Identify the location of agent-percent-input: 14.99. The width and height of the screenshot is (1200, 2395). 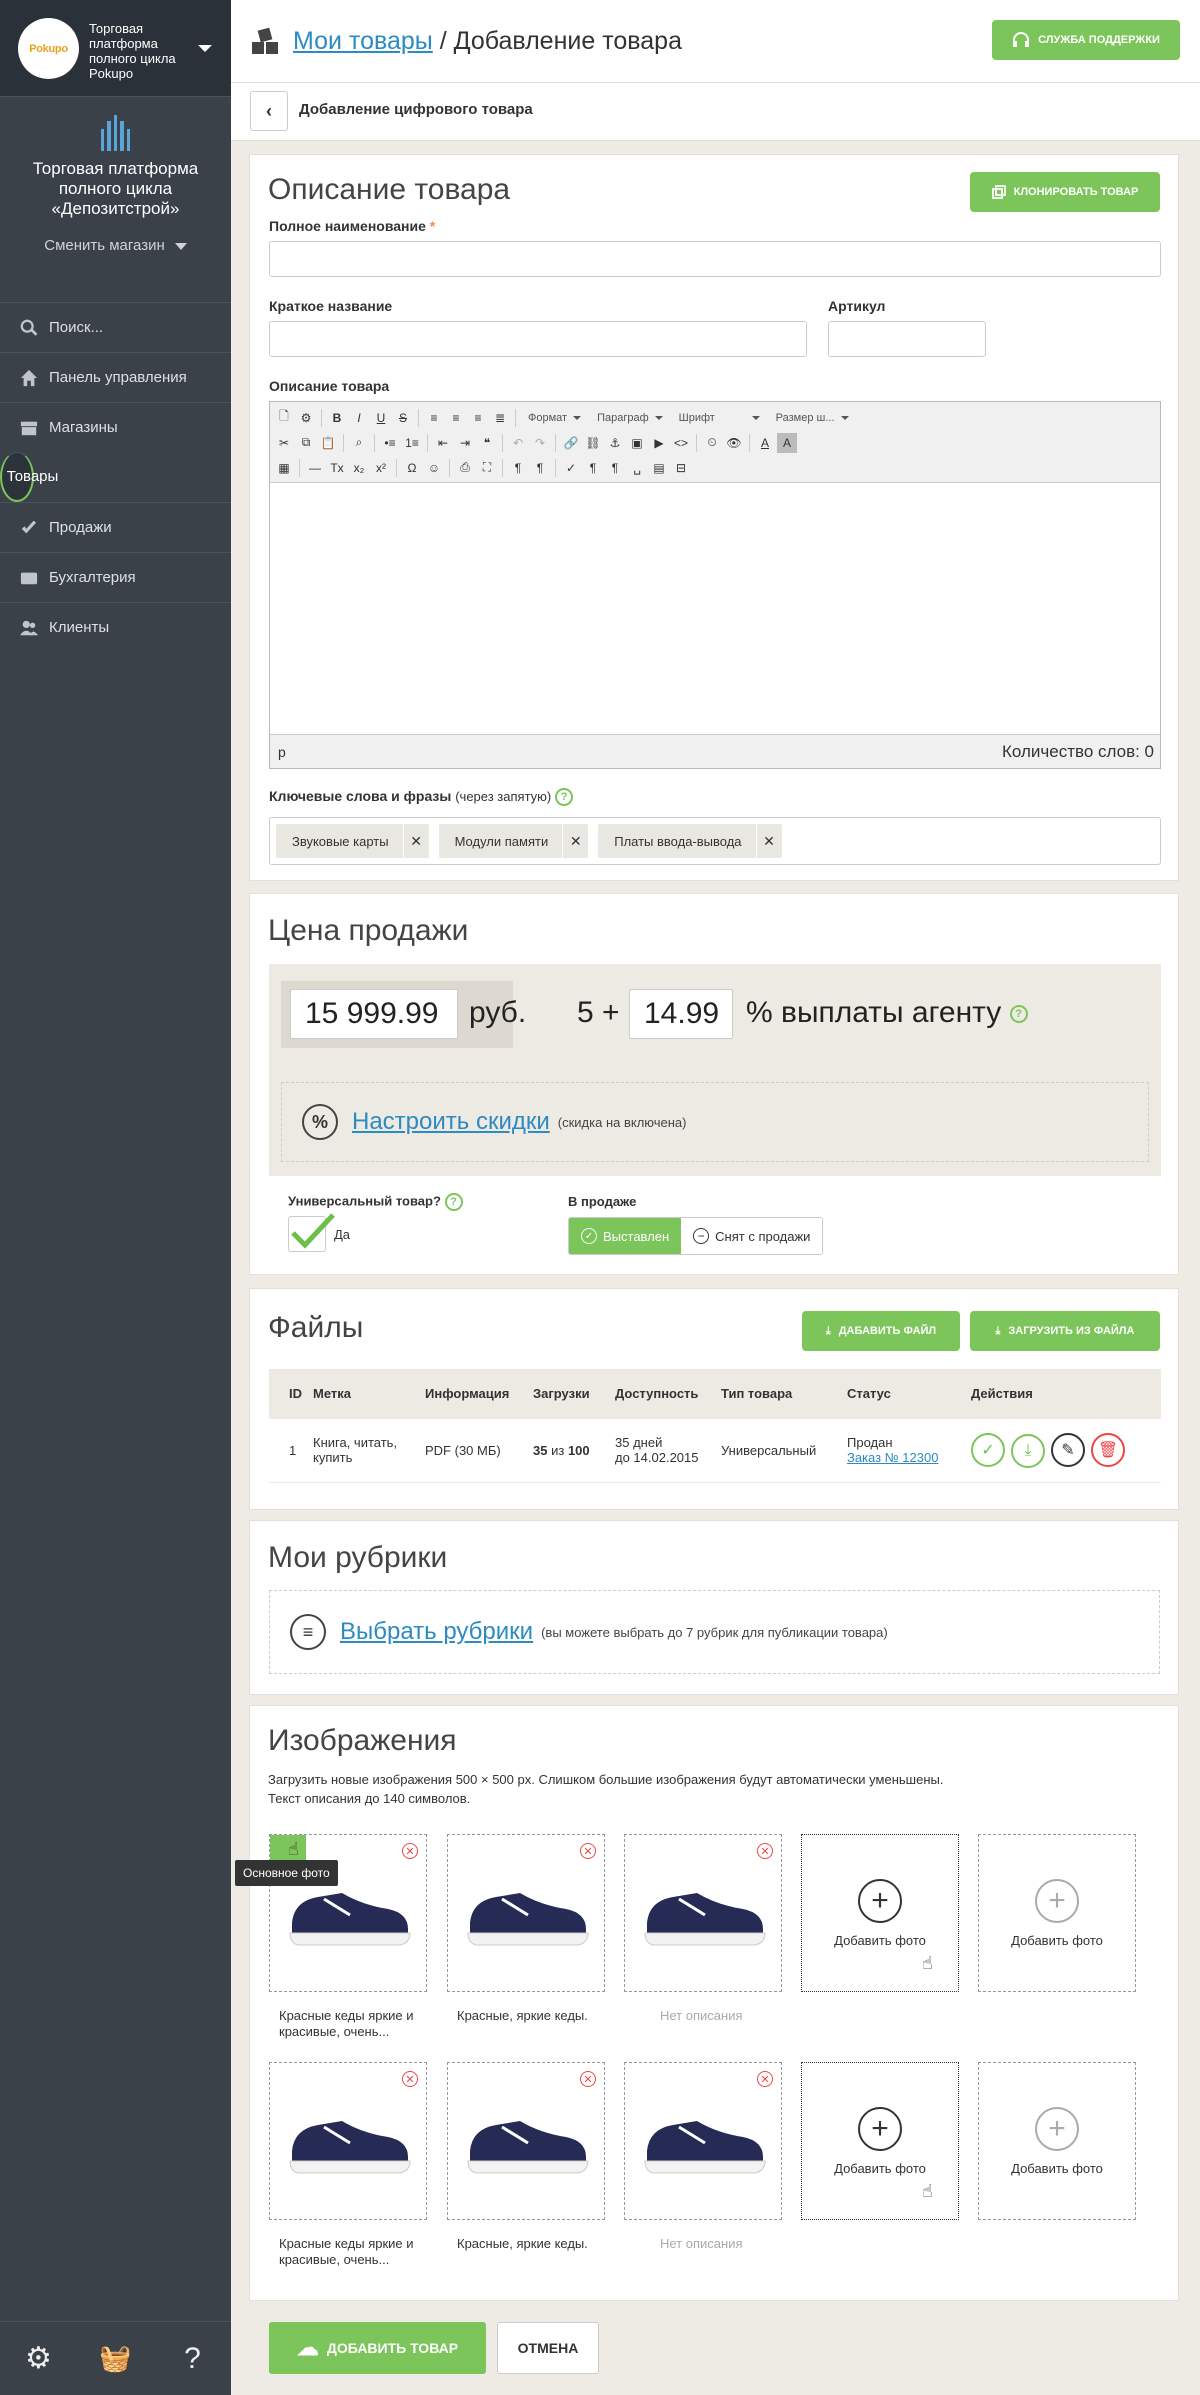
(681, 1014).